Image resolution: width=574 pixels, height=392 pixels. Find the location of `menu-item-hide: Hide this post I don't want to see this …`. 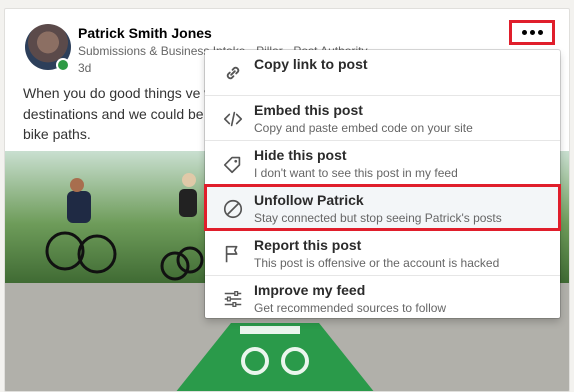

menu-item-hide: Hide this post I don't want to see this … is located at coordinates (382, 162).